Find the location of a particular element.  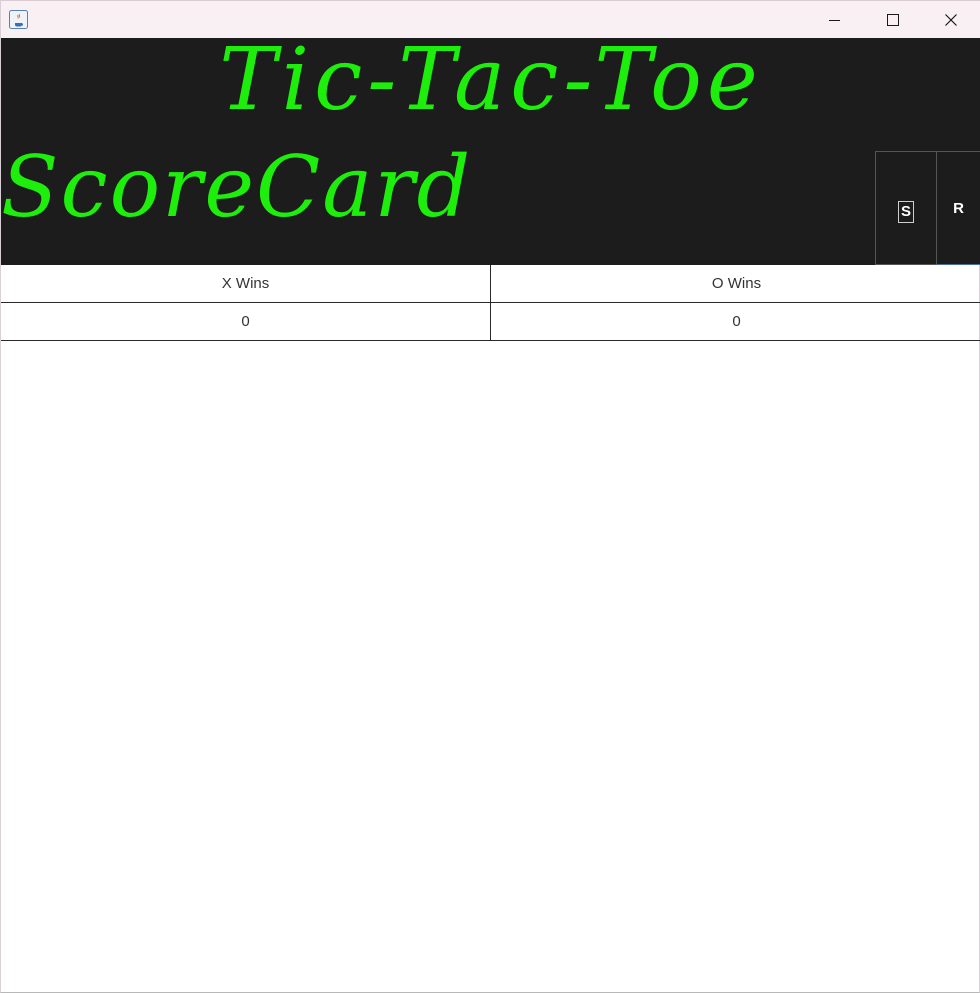

minimize-button is located at coordinates (835, 19).